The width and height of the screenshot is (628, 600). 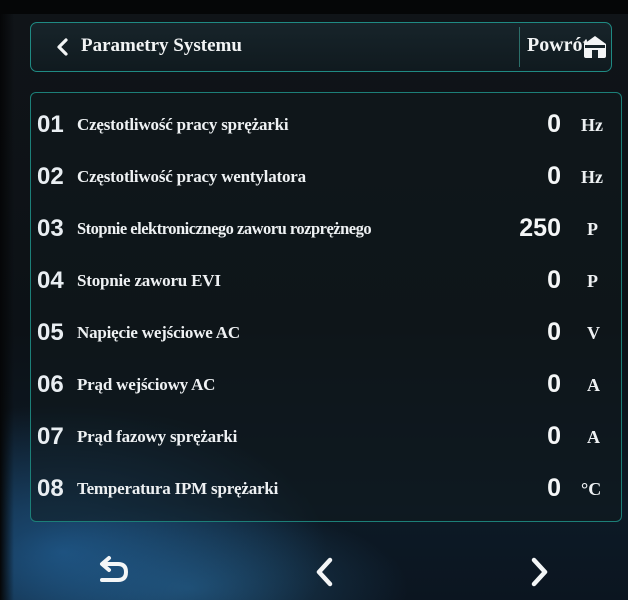 What do you see at coordinates (158, 332) in the screenshot?
I see `parameter-label: Napięcie wejściowe AC` at bounding box center [158, 332].